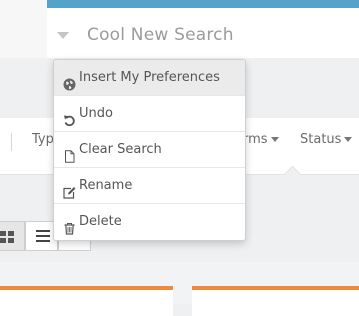 The width and height of the screenshot is (359, 316). I want to click on filter-type: Typ, so click(43, 139).